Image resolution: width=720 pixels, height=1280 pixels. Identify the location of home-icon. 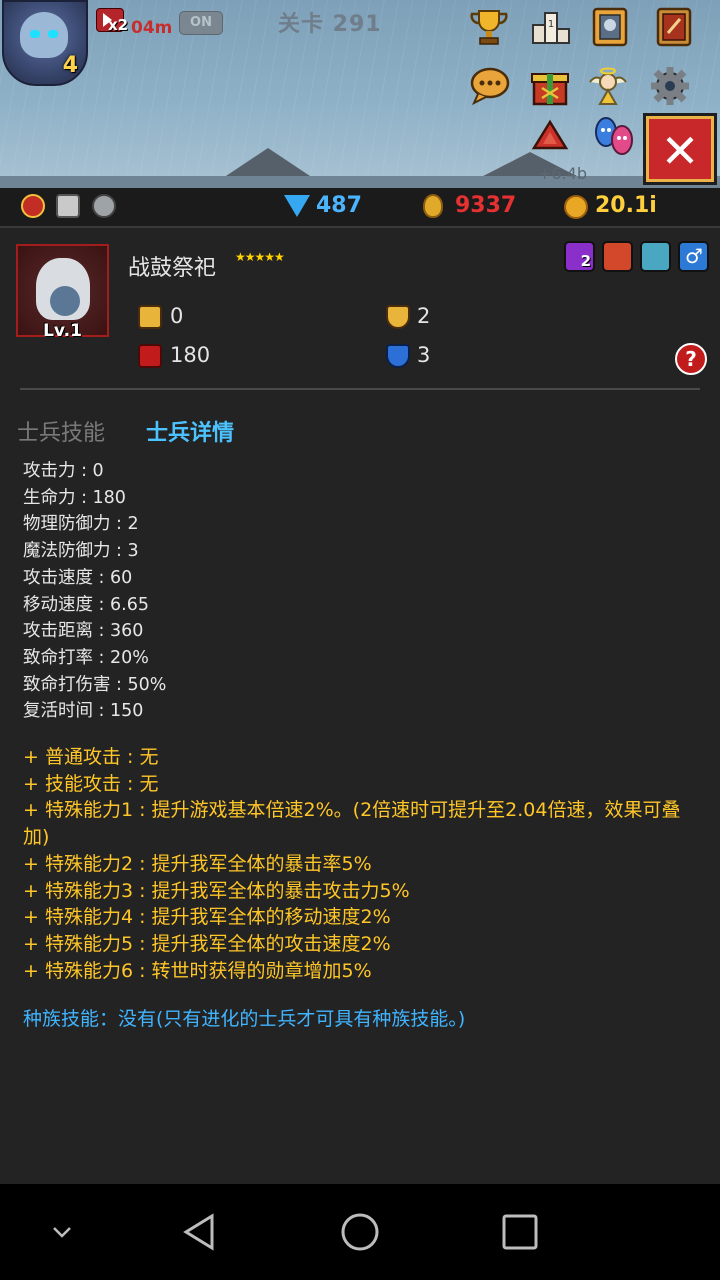
(360, 1232).